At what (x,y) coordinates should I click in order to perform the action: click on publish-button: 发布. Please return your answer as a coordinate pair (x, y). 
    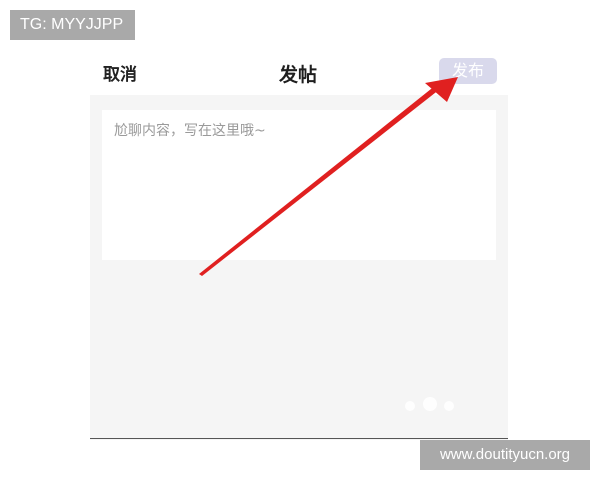
    Looking at the image, I should click on (468, 71).